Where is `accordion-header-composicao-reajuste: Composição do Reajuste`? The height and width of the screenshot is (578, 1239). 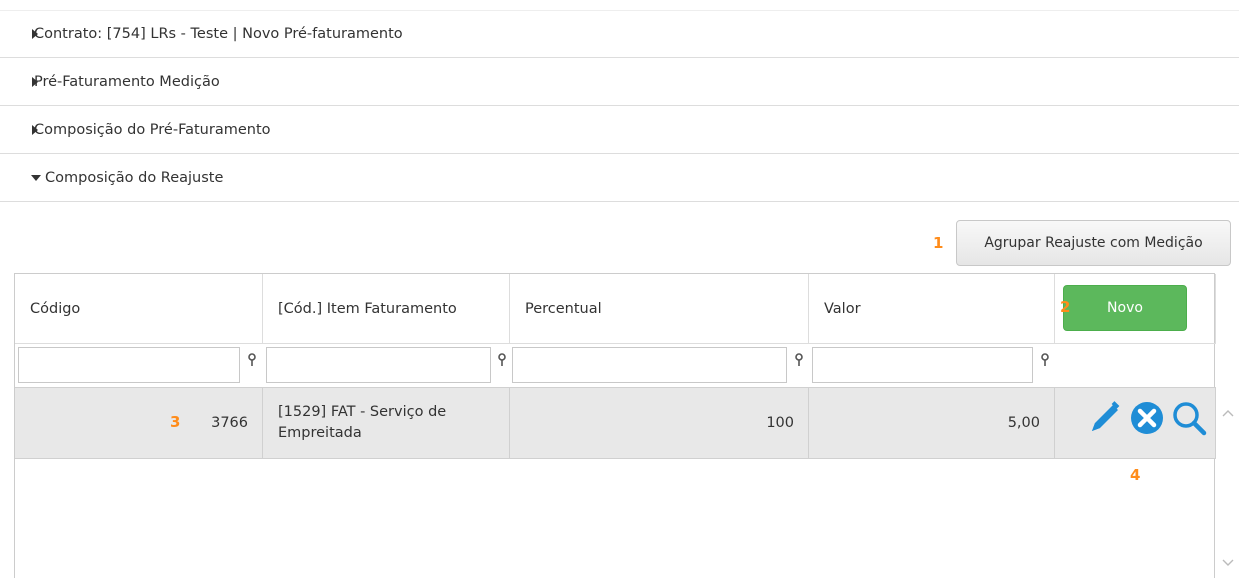
accordion-header-composicao-reajuste: Composição do Reajuste is located at coordinates (619, 178).